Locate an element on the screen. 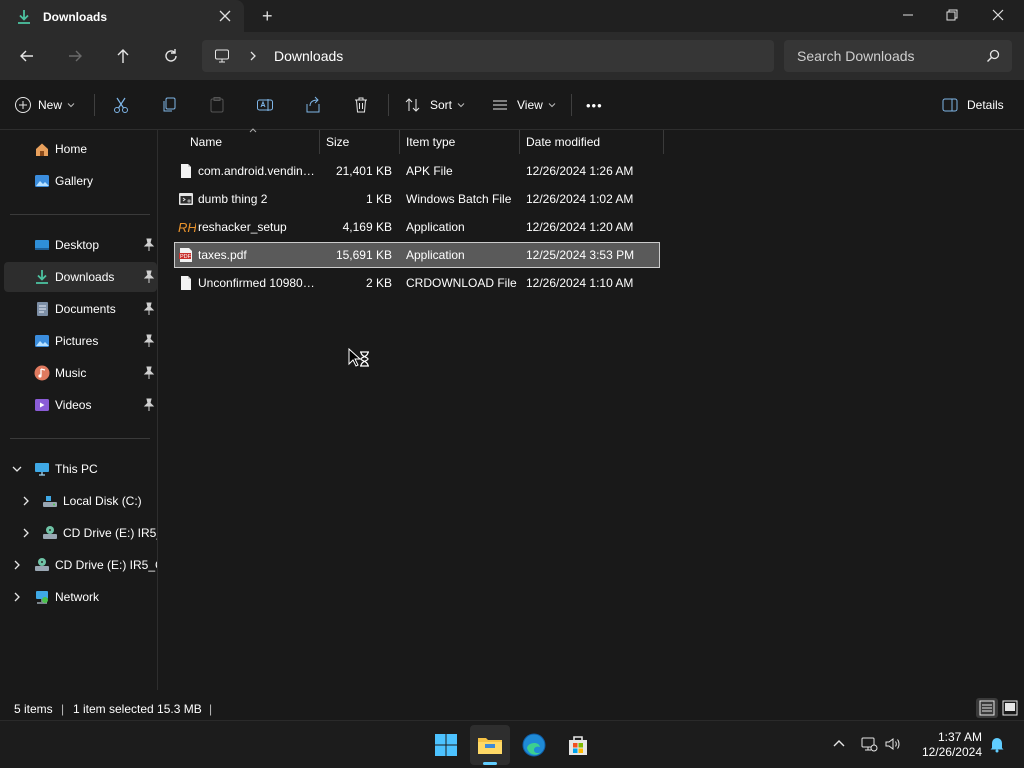 This screenshot has height=768, width=1024. sort-label: Sort is located at coordinates (441, 105).